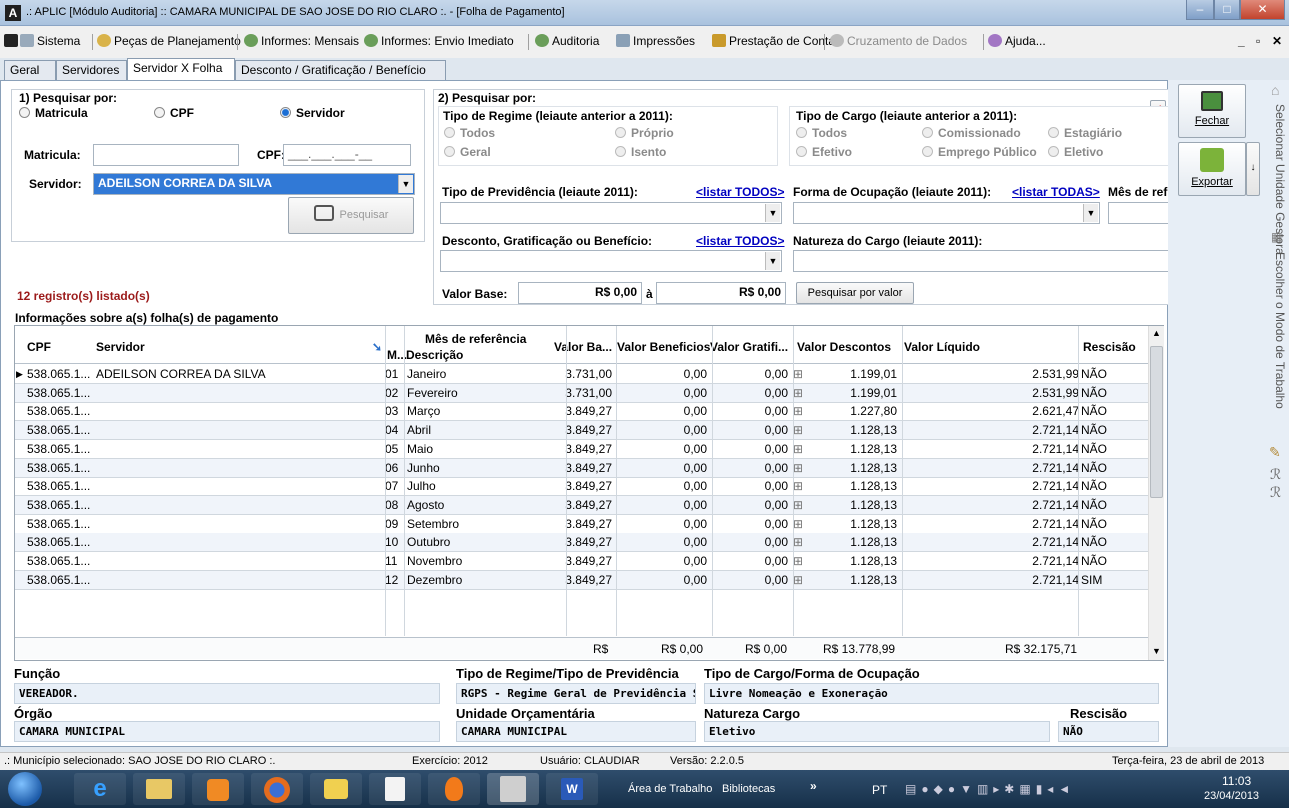  What do you see at coordinates (513, 789) in the screenshot?
I see `aplic-task` at bounding box center [513, 789].